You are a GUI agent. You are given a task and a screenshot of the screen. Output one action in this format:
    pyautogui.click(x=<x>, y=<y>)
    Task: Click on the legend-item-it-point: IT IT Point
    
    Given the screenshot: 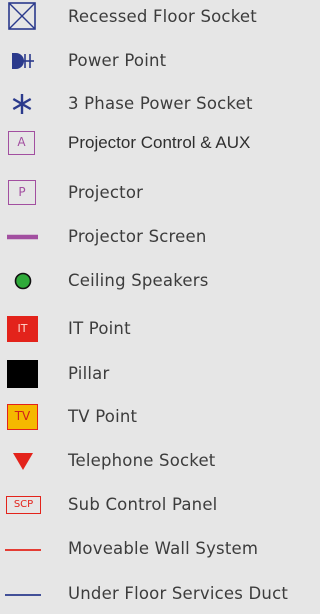 What is the action you would take?
    pyautogui.click(x=155, y=329)
    